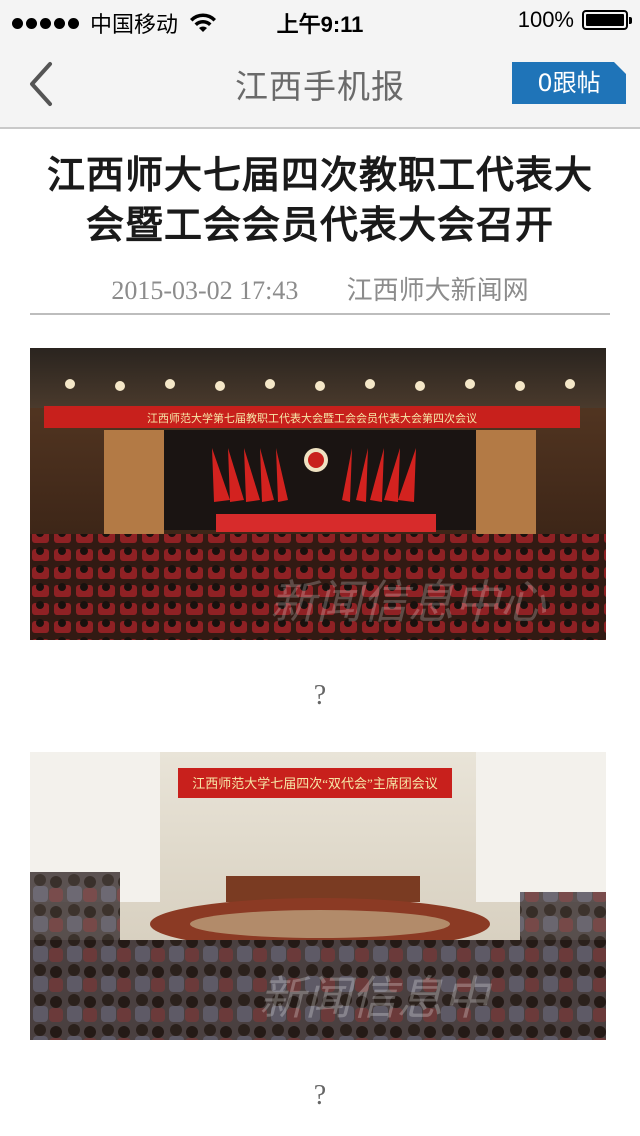 The height and width of the screenshot is (1136, 640). What do you see at coordinates (315, 783) in the screenshot?
I see `meeting-banner-text: 江西师范大学七届四次“双代会”主席团会议` at bounding box center [315, 783].